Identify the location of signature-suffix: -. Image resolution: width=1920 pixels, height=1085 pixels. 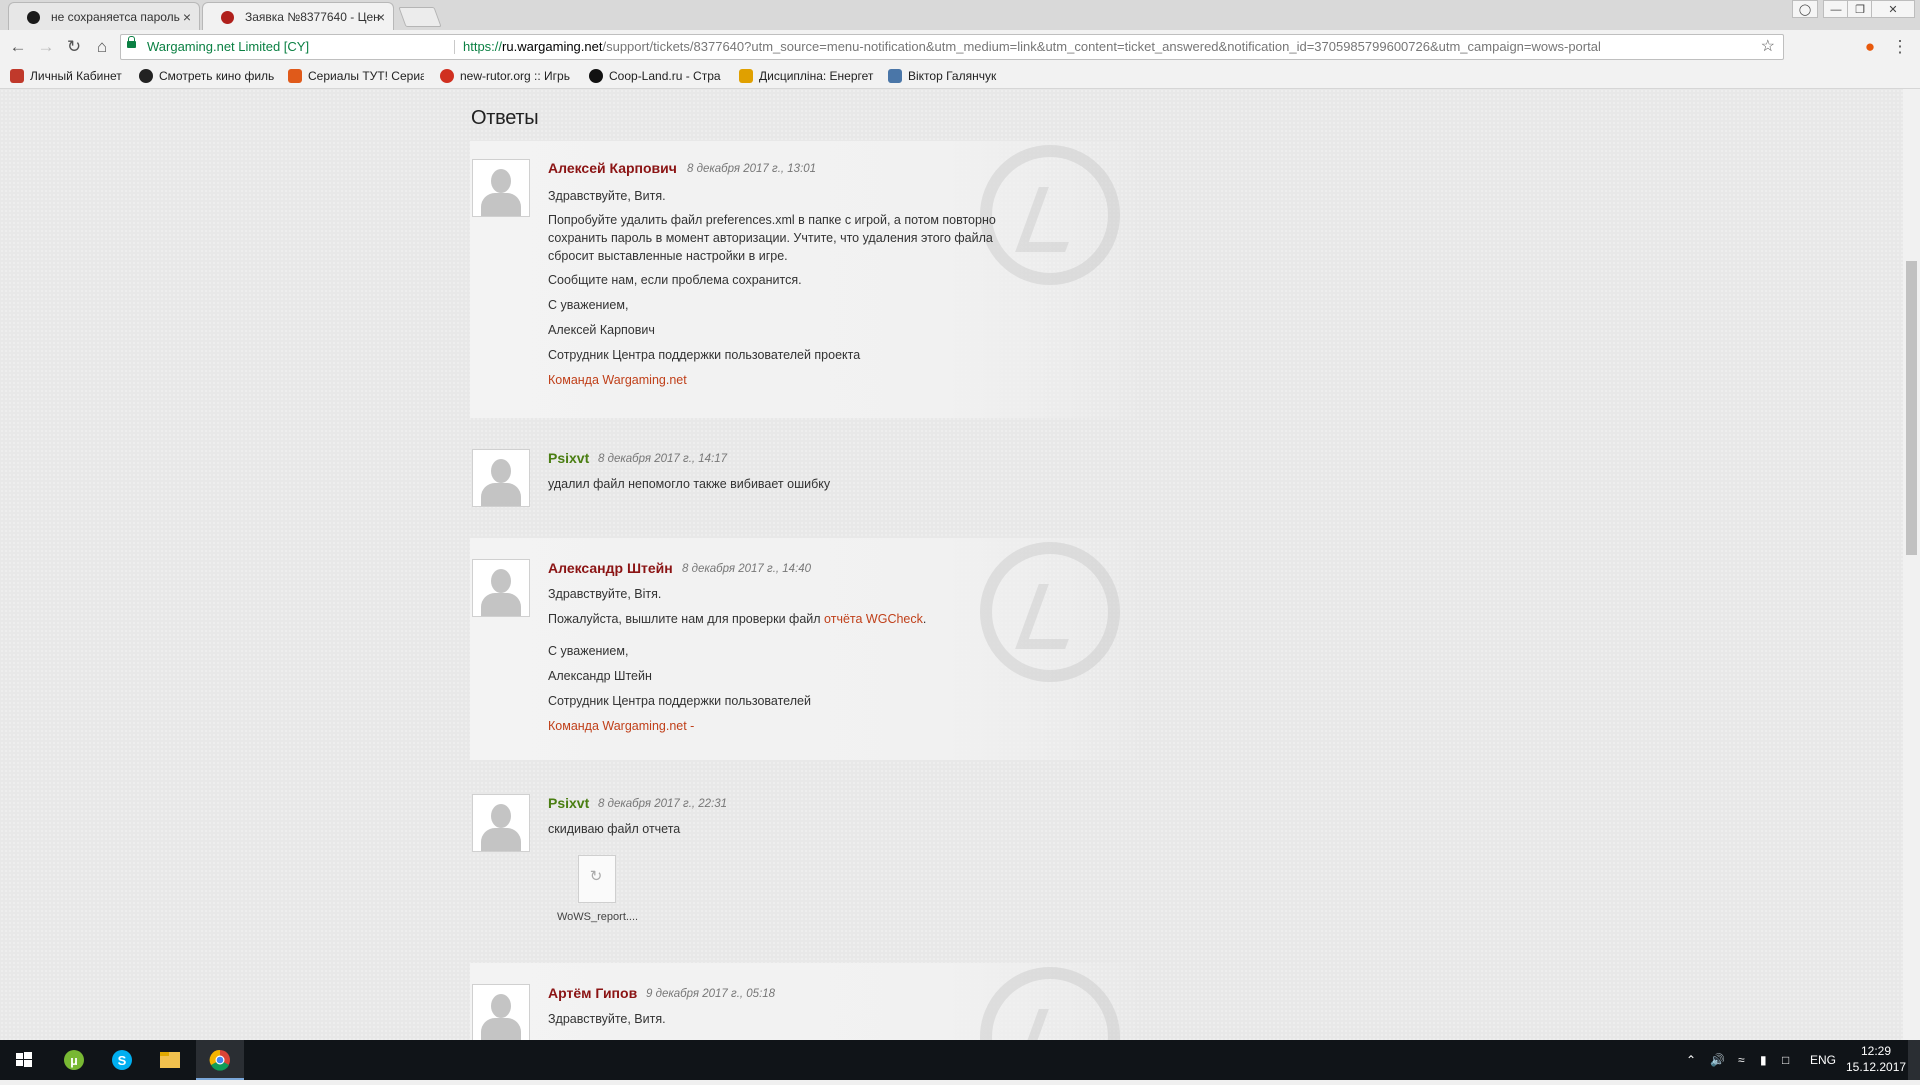
(690, 726).